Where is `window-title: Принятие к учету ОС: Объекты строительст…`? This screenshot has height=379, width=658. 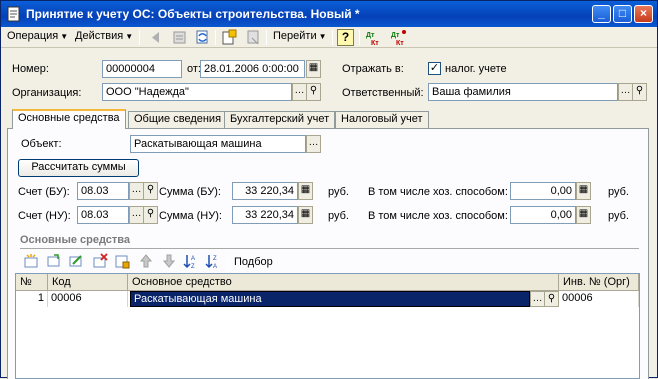
window-title: Принятие к учету ОС: Объекты строительст… is located at coordinates (193, 14).